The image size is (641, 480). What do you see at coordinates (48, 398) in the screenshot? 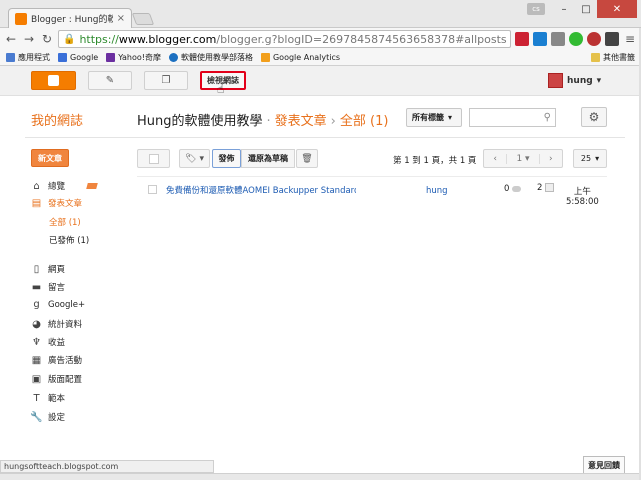
I see `sidebar-item-template: T 範本` at bounding box center [48, 398].